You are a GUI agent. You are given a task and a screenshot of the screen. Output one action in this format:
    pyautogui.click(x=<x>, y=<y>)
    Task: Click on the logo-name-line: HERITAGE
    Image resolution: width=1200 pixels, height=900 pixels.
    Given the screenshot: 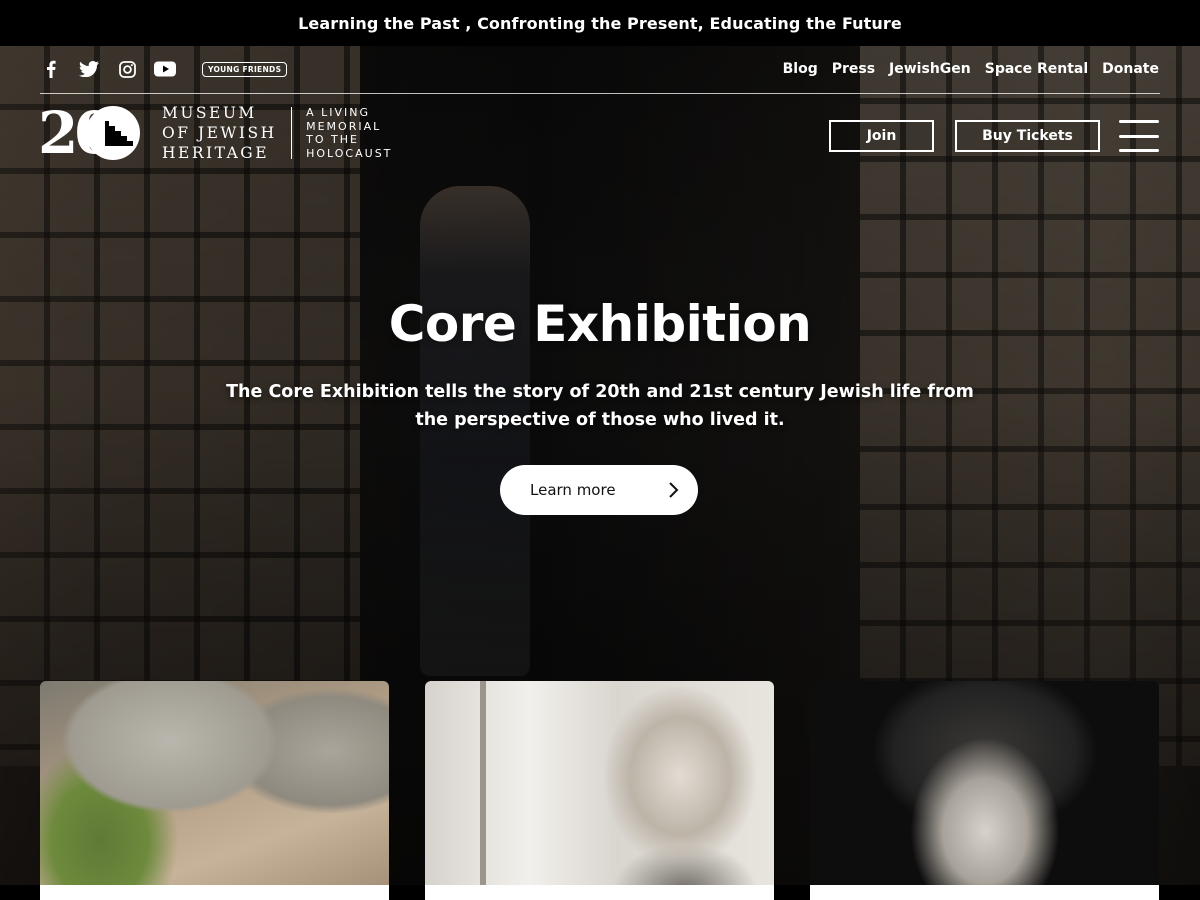 What is the action you would take?
    pyautogui.click(x=216, y=153)
    